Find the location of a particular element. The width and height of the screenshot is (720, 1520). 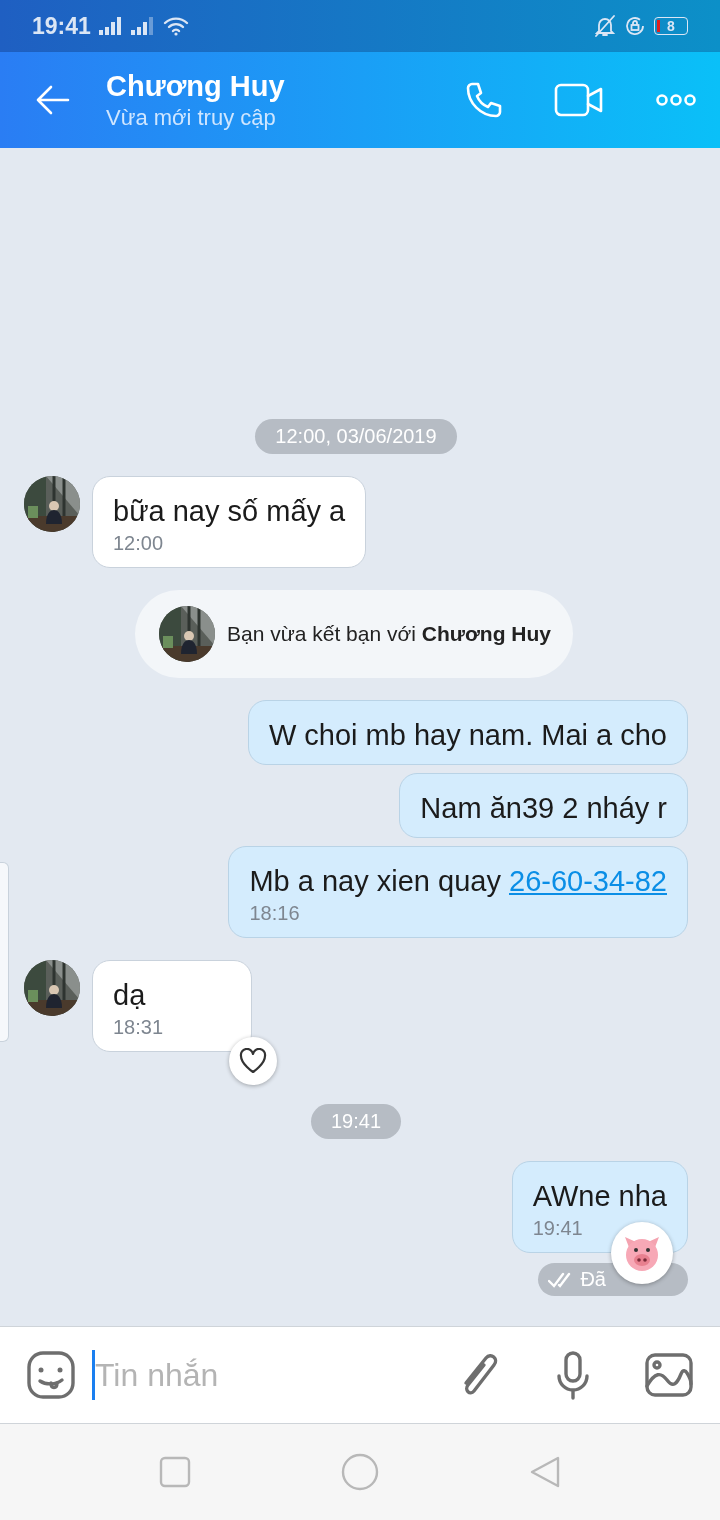

wifi-icon is located at coordinates (175, 26).